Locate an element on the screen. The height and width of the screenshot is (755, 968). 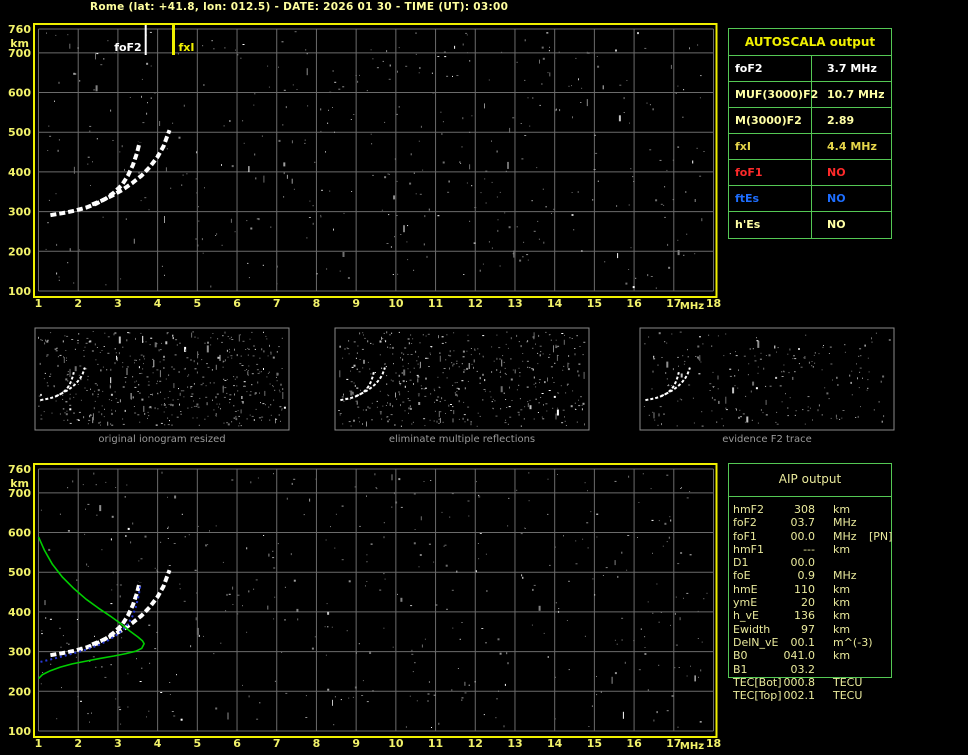
x-tick-label: 8 is located at coordinates (317, 303).